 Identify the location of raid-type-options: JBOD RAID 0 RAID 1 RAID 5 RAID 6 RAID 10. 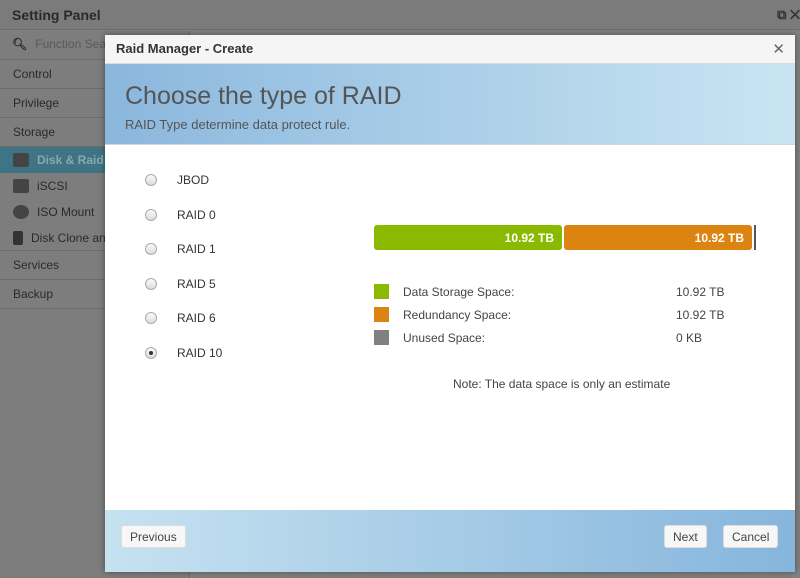
(183, 266).